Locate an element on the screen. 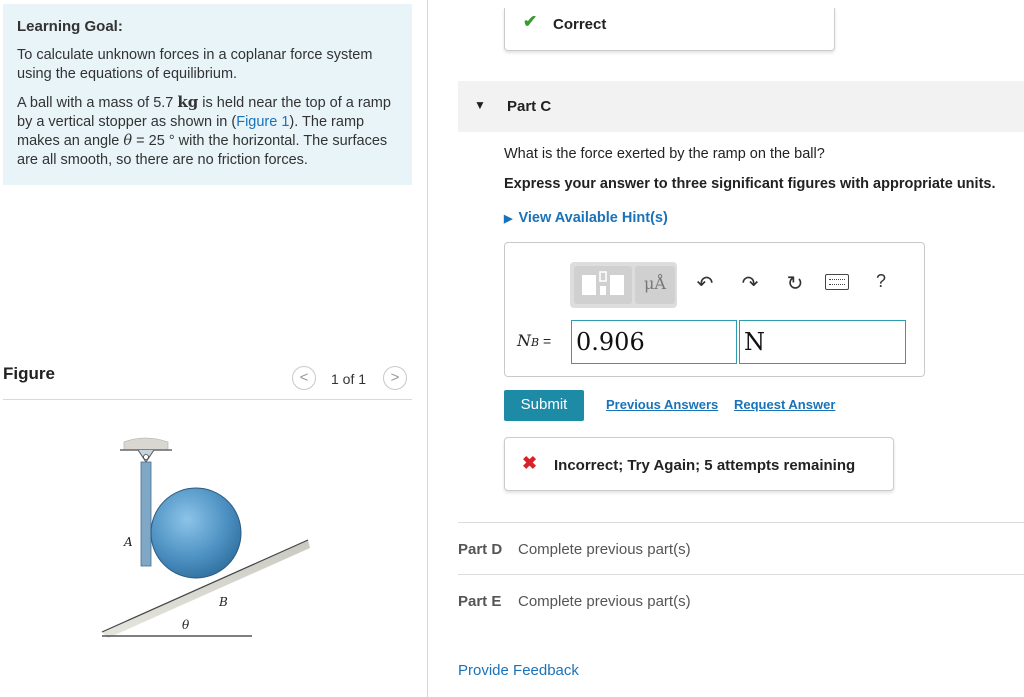 The width and height of the screenshot is (1024, 697). caret-down-icon: ▼ is located at coordinates (480, 105).